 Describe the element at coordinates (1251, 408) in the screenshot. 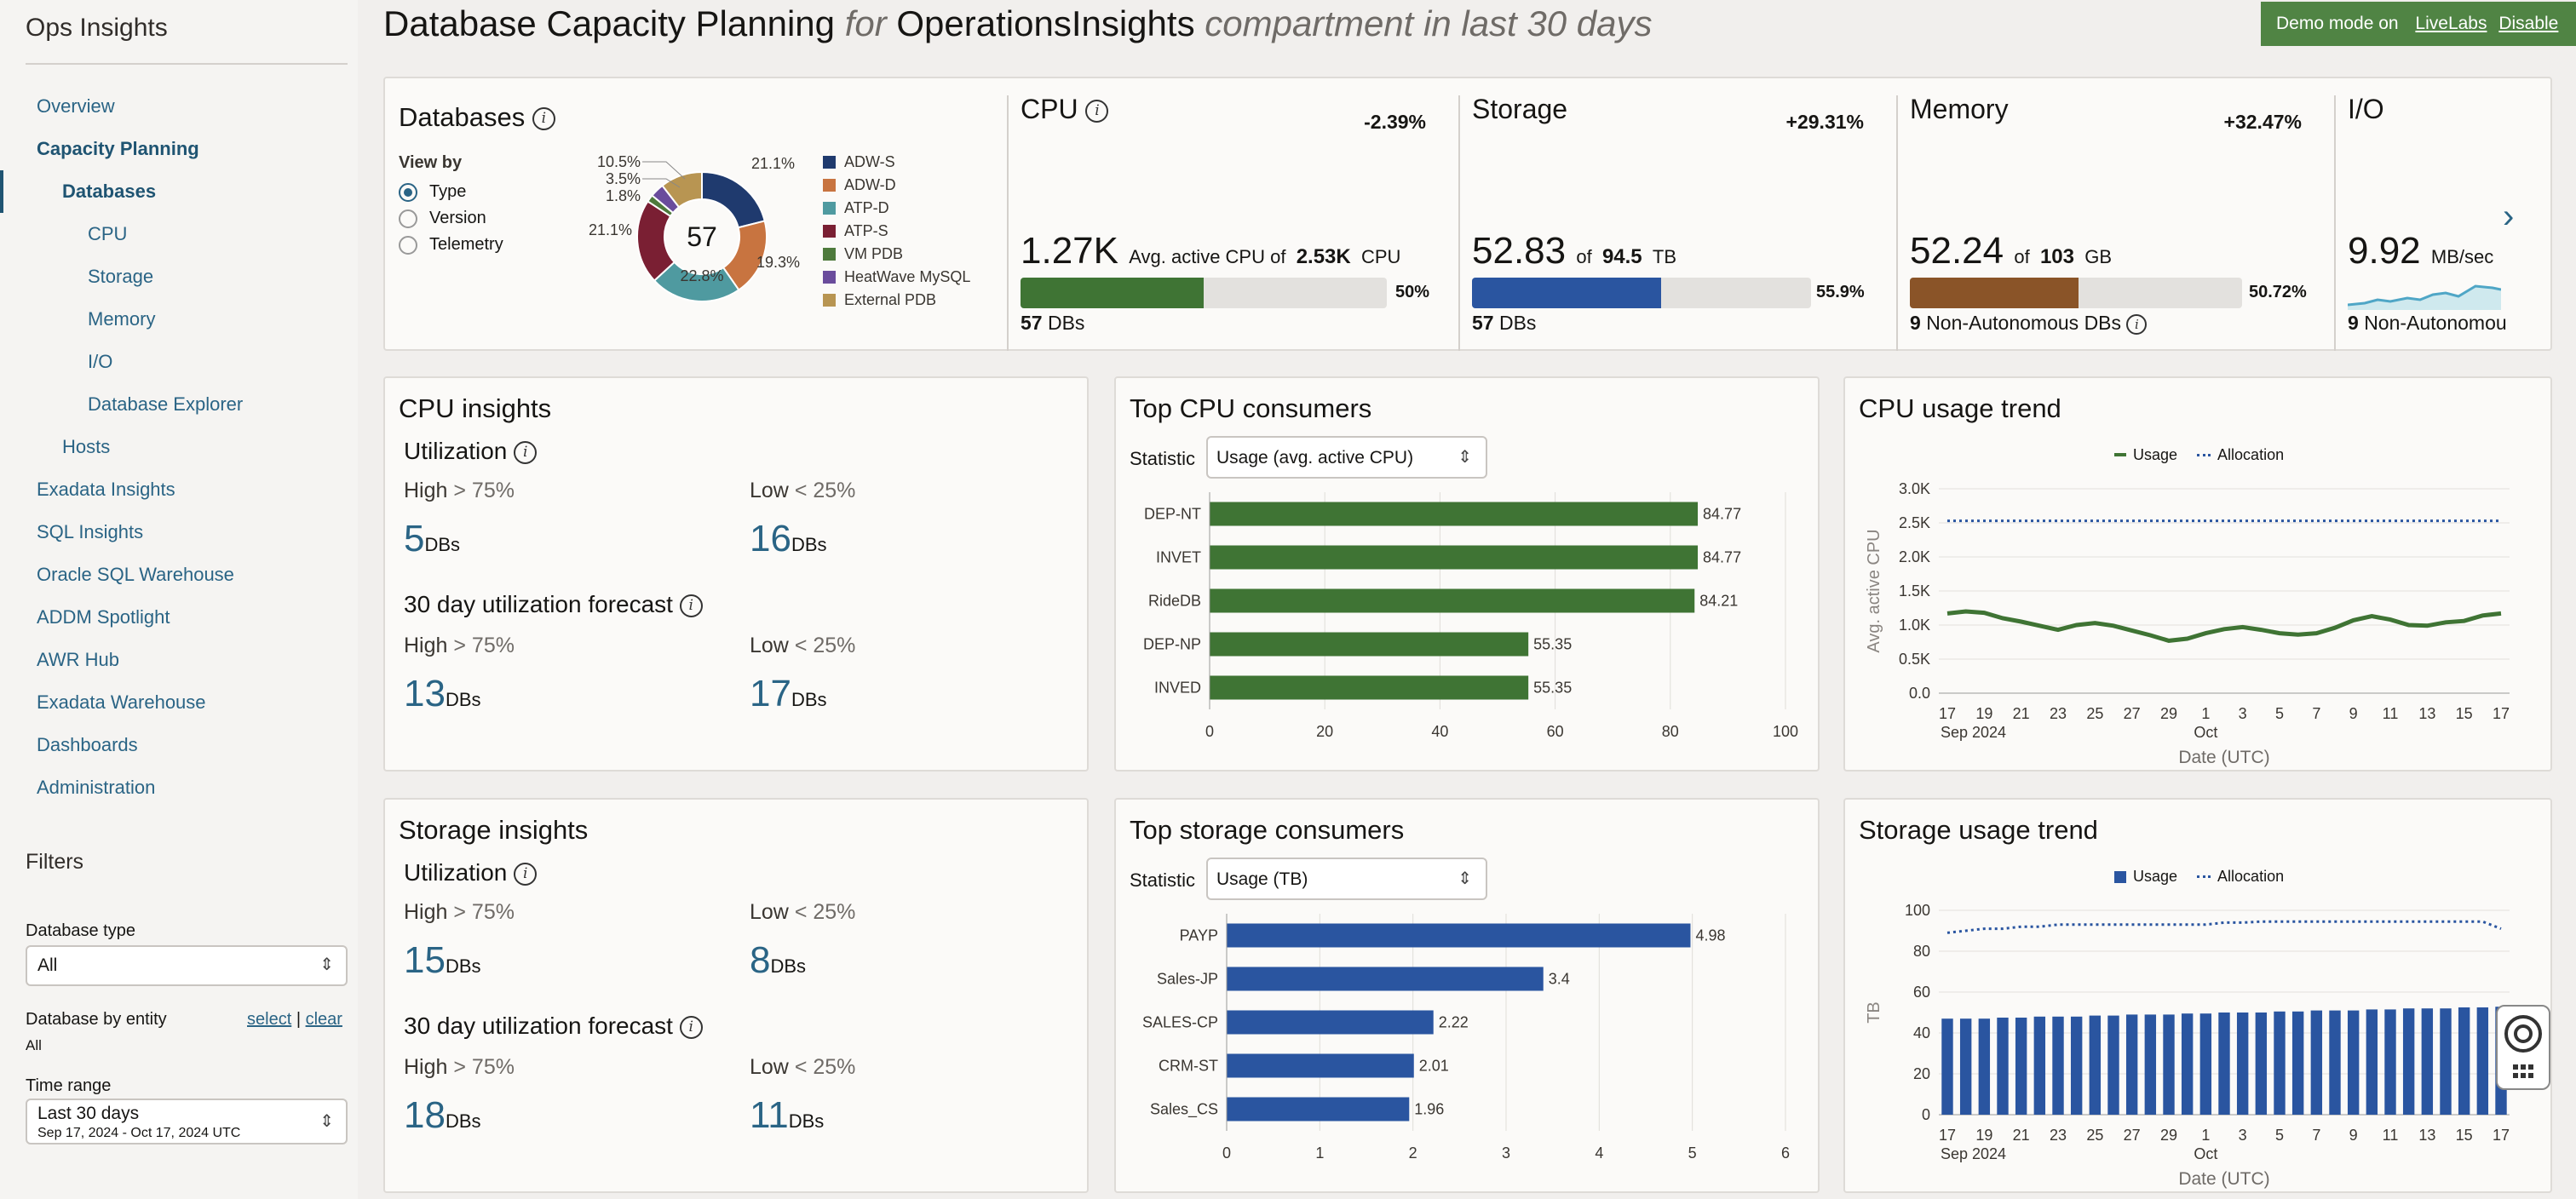

I see `top-cpu-consumers-title: Top CPU consumers` at that location.